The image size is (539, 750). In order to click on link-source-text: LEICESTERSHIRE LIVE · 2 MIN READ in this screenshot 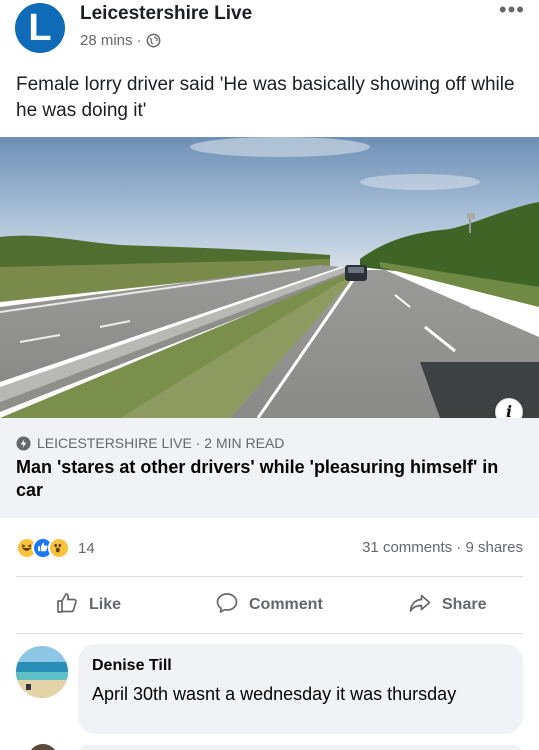, I will do `click(161, 443)`.